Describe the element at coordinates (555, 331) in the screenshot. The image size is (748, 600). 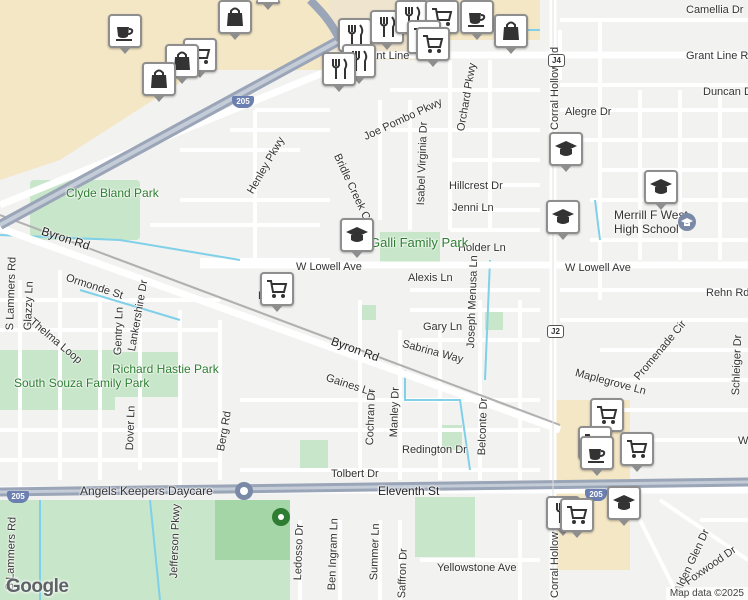
I see `county-route-j2-shield: J2` at that location.